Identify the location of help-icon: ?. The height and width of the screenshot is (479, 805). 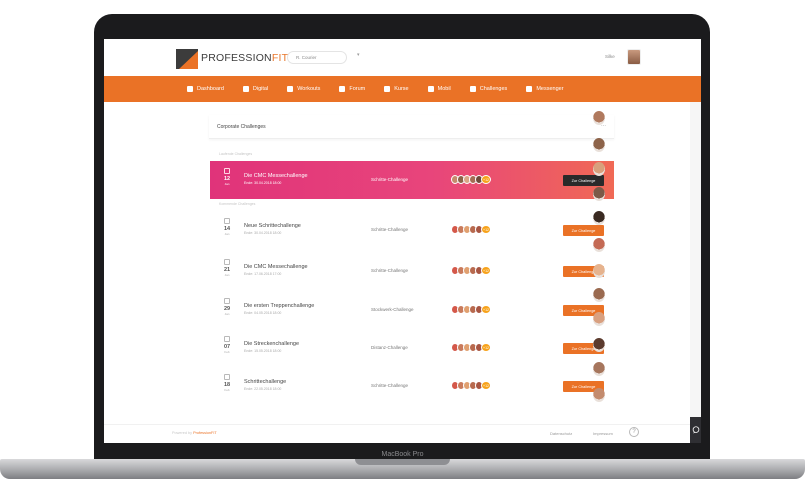
(634, 432).